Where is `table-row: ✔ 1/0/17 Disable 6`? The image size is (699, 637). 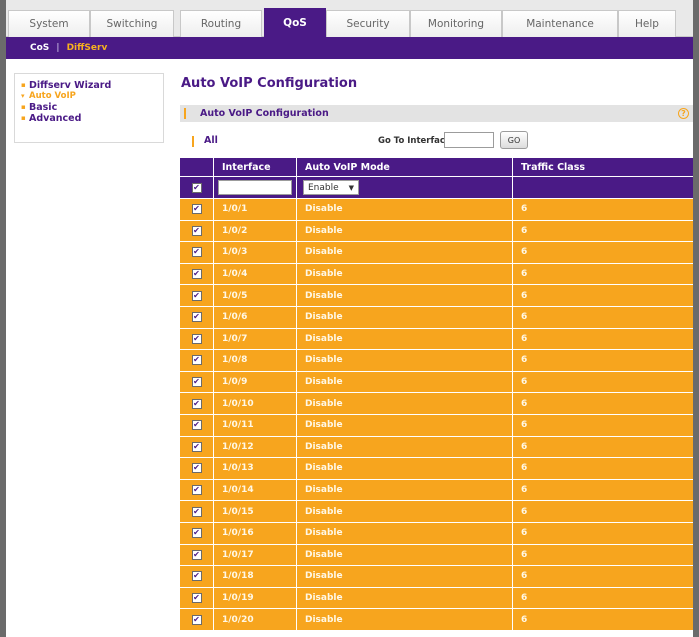 table-row: ✔ 1/0/17 Disable 6 is located at coordinates (436, 554).